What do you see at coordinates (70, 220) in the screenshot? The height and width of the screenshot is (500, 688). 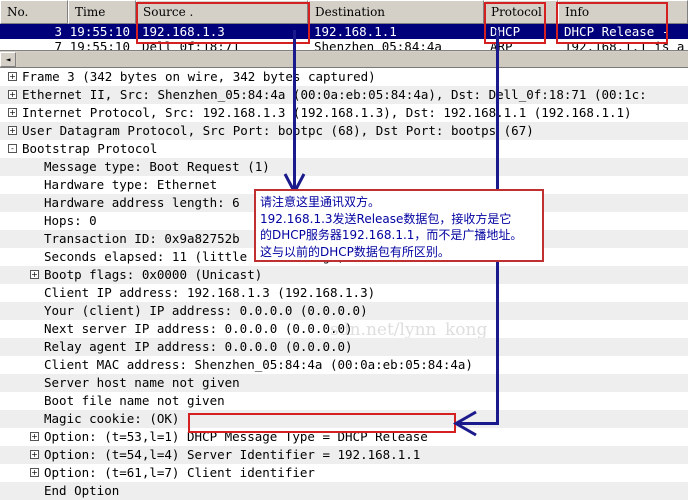 I see `protocol-tree-label: Hops: 0` at bounding box center [70, 220].